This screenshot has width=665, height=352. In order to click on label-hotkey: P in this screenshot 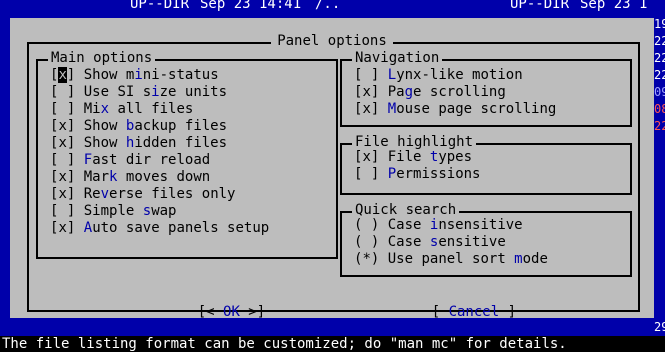, I will do `click(392, 174)`.